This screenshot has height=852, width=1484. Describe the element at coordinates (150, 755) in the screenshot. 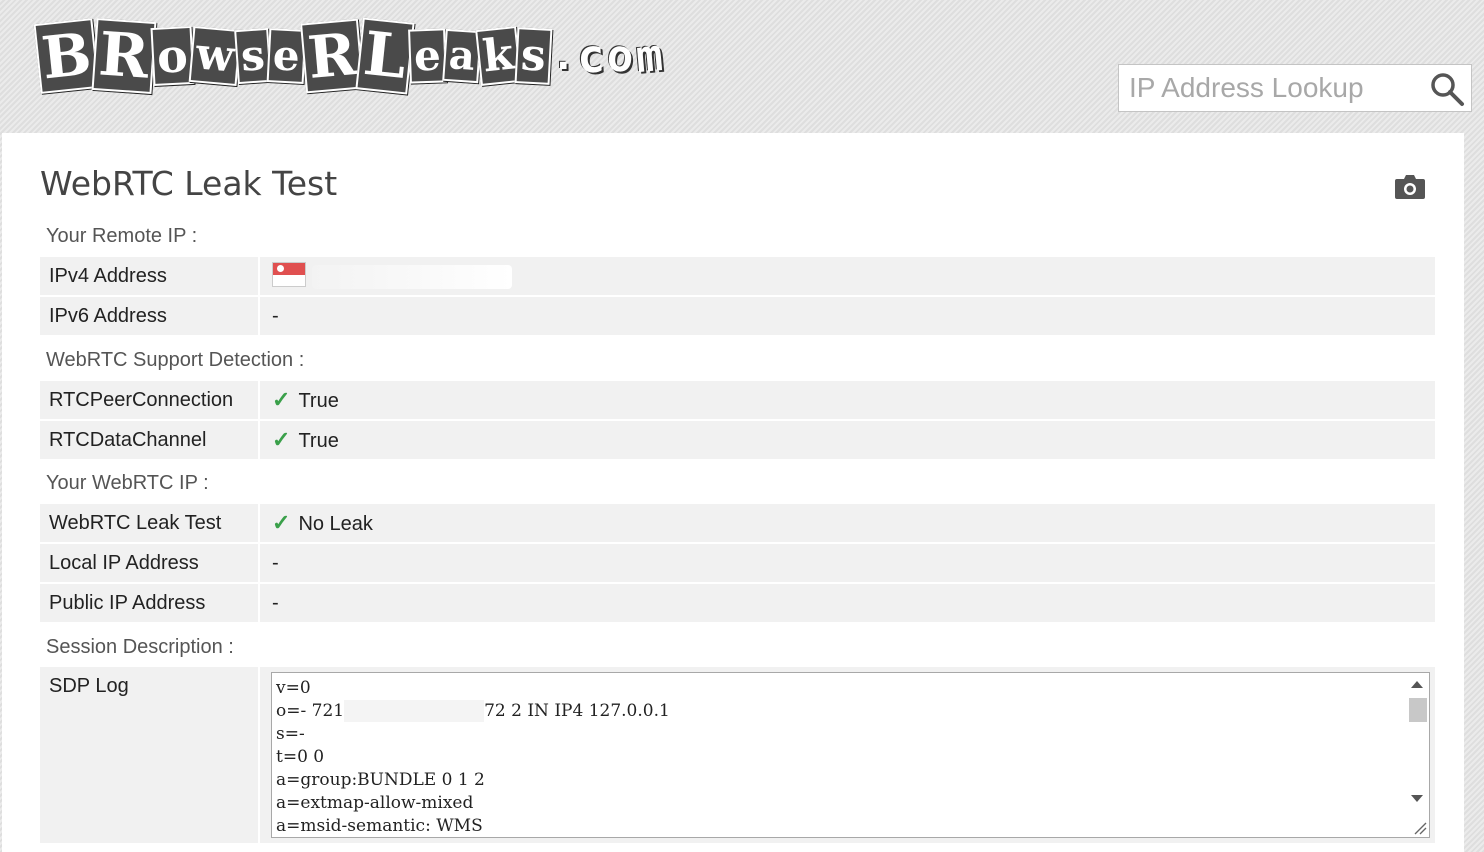

I see `sdp-log-label: SDP Log` at that location.